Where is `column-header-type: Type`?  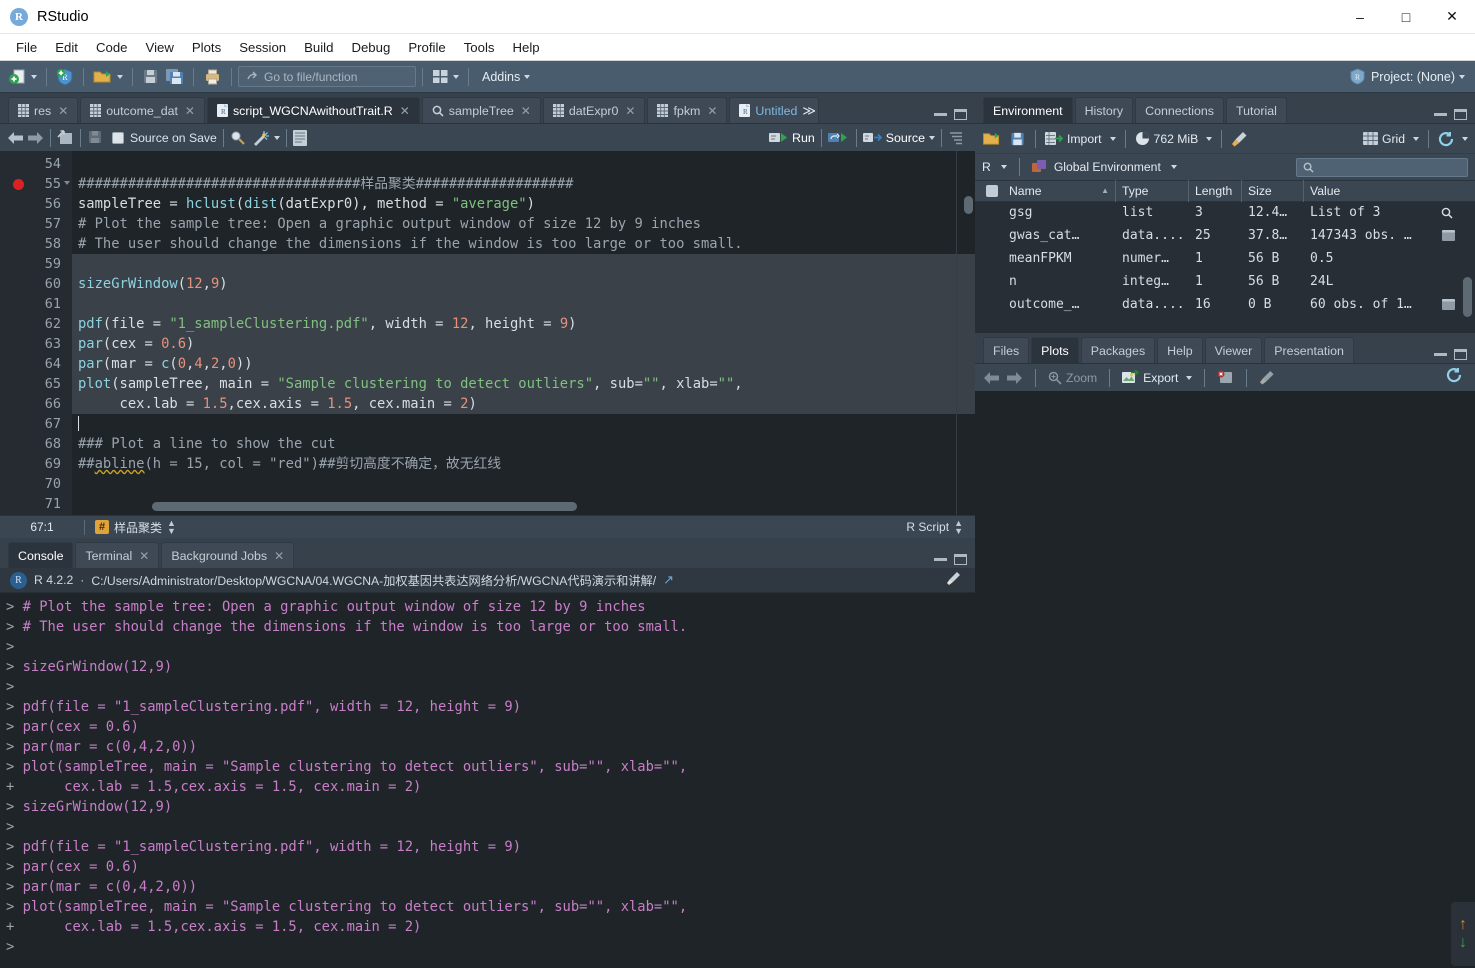
column-header-type: Type is located at coordinates (1152, 191).